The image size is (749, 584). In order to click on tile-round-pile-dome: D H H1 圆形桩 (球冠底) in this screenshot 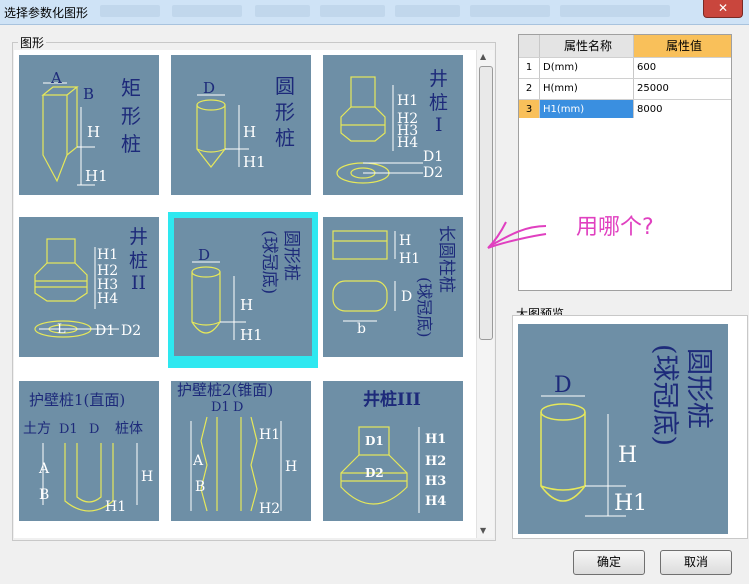, I will do `click(243, 290)`.